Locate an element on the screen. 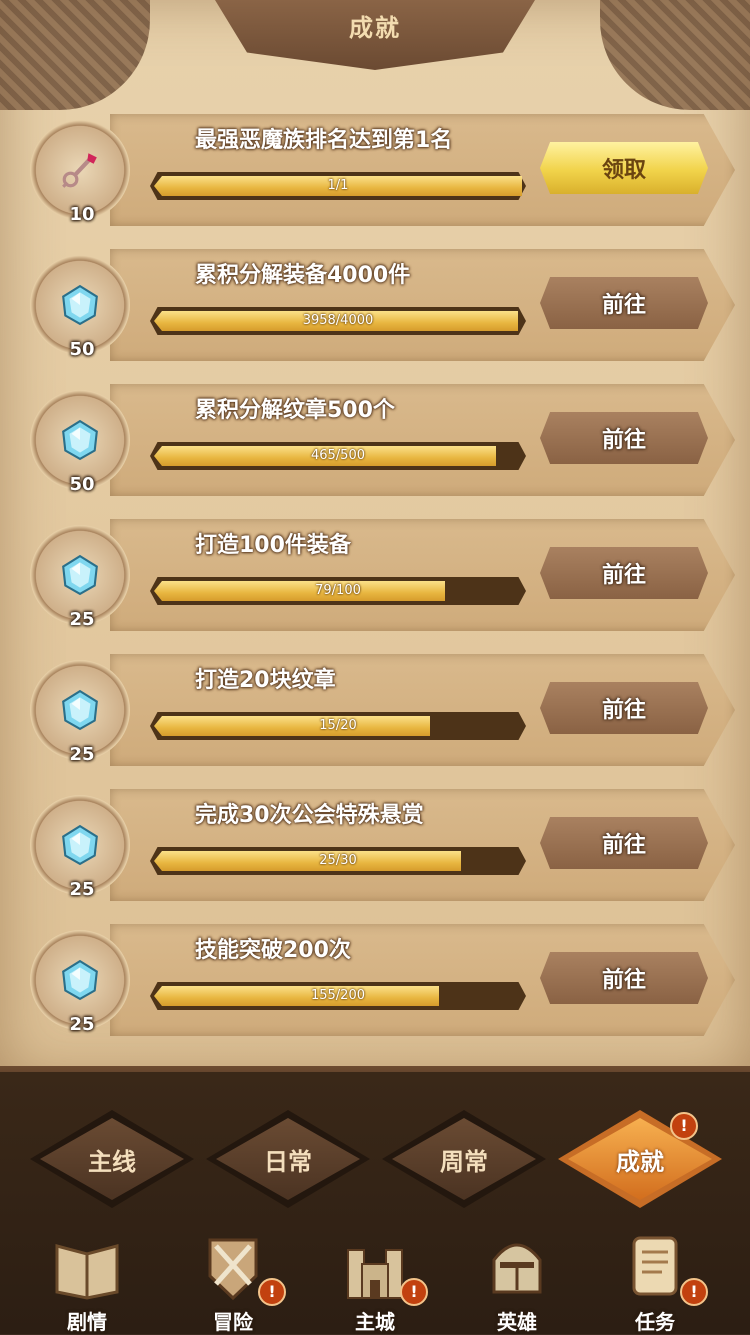  ornament-right is located at coordinates (675, 55).